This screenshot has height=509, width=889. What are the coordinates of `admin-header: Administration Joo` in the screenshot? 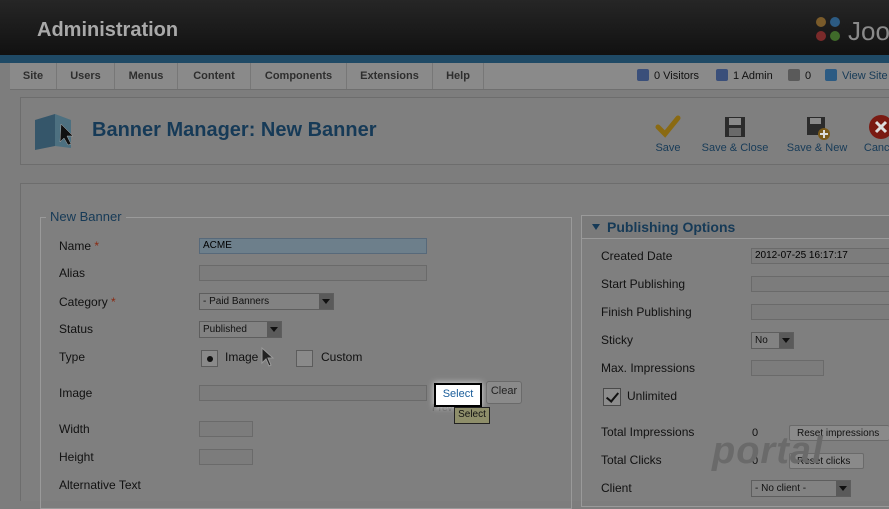 It's located at (444, 27).